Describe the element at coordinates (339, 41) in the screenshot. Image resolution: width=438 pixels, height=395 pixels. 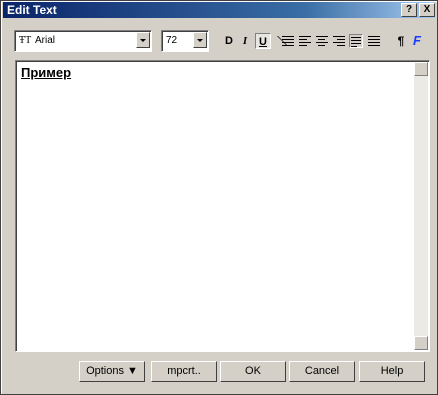
I see `align-right-button` at that location.